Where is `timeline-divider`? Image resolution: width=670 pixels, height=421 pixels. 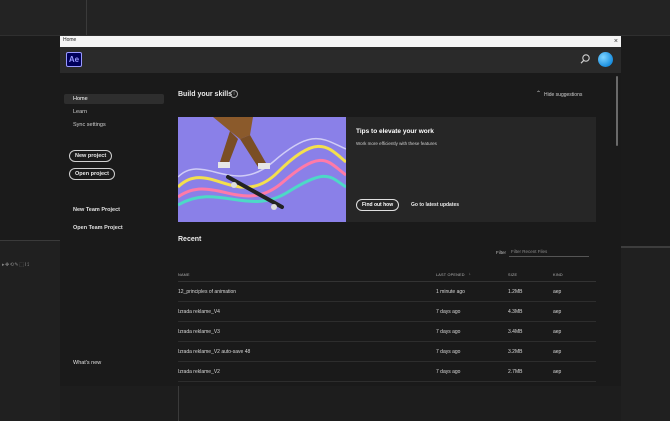 timeline-divider is located at coordinates (178, 403).